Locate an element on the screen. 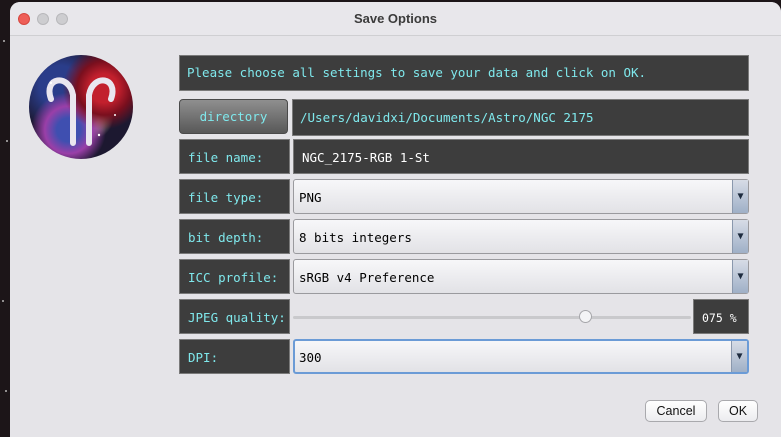  window-title: Save Options is located at coordinates (395, 18).